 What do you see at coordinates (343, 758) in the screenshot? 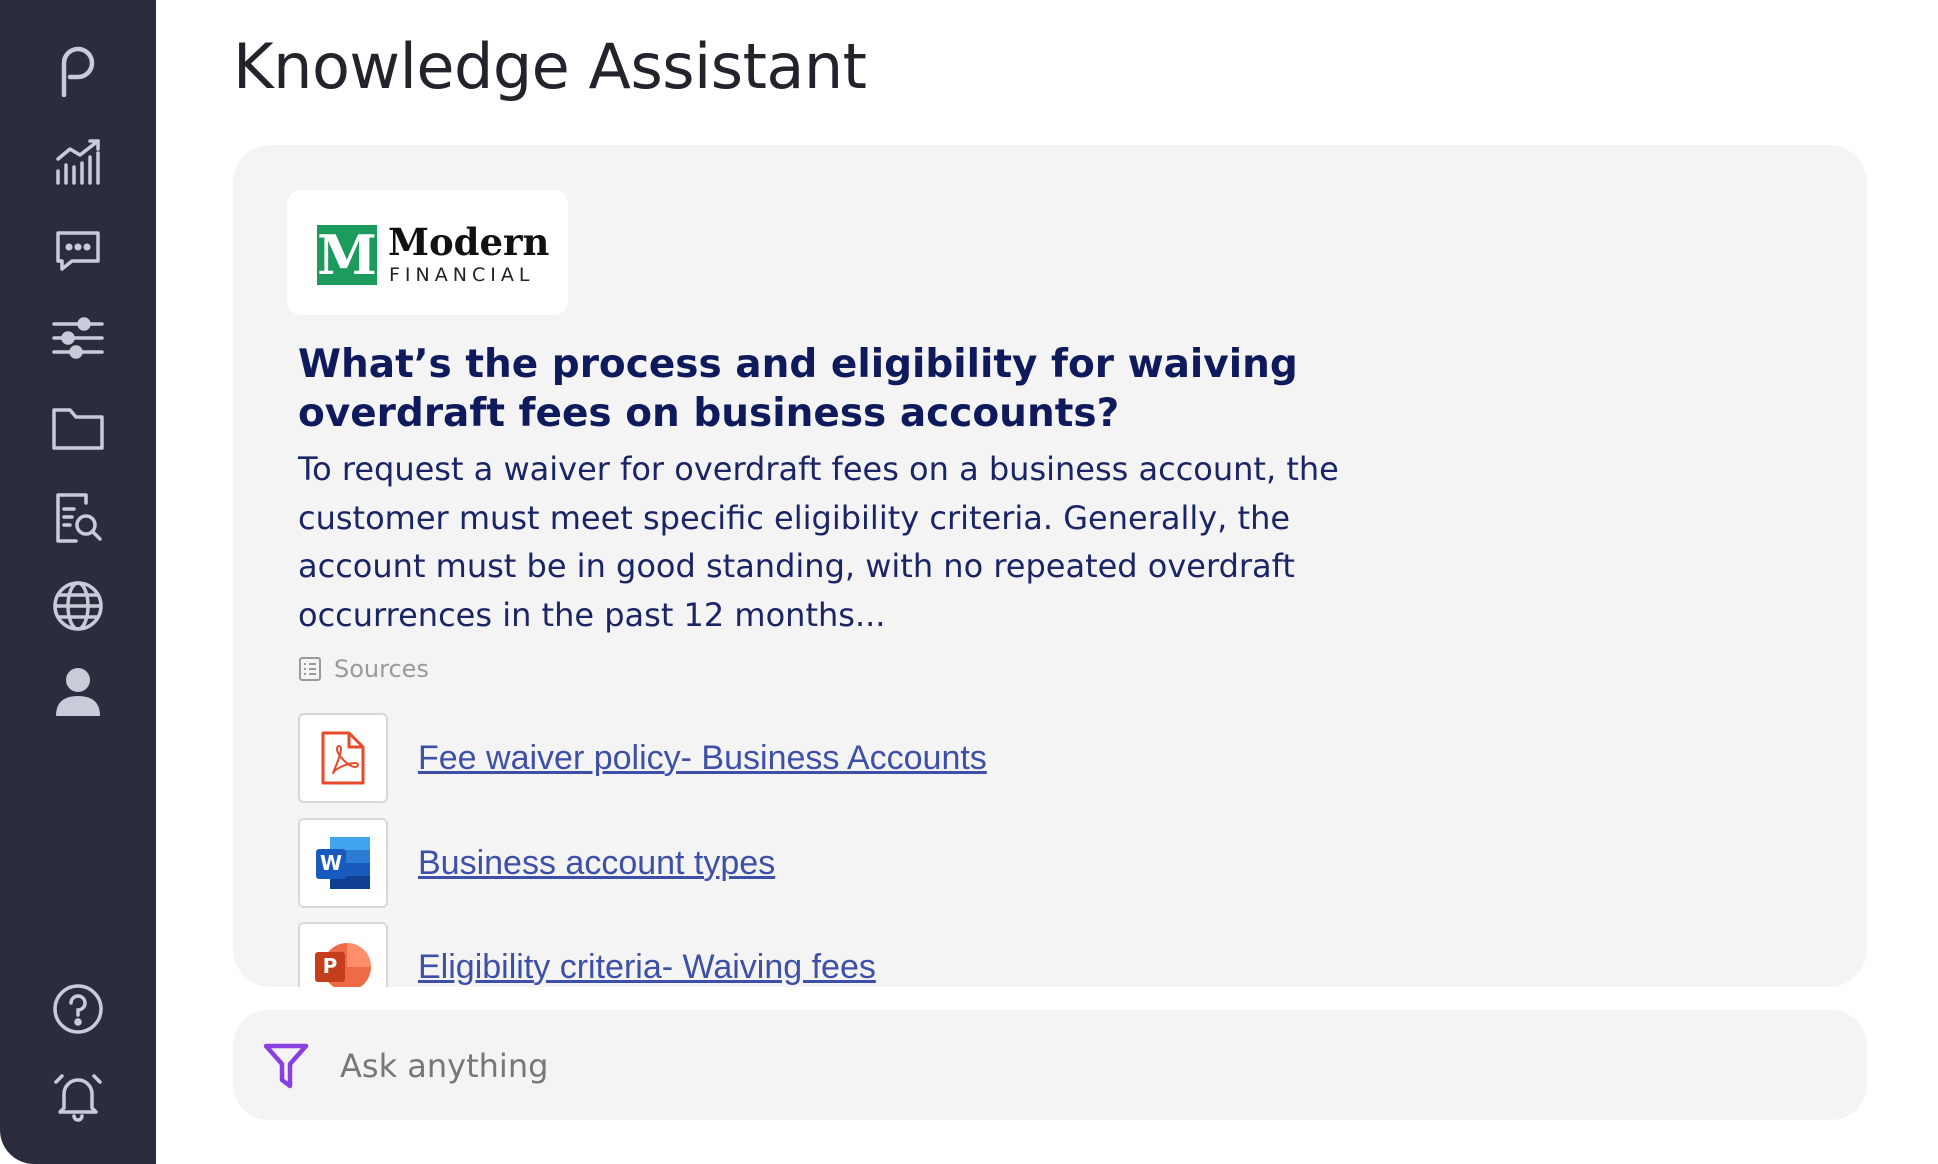
I see `pdf-file-icon` at bounding box center [343, 758].